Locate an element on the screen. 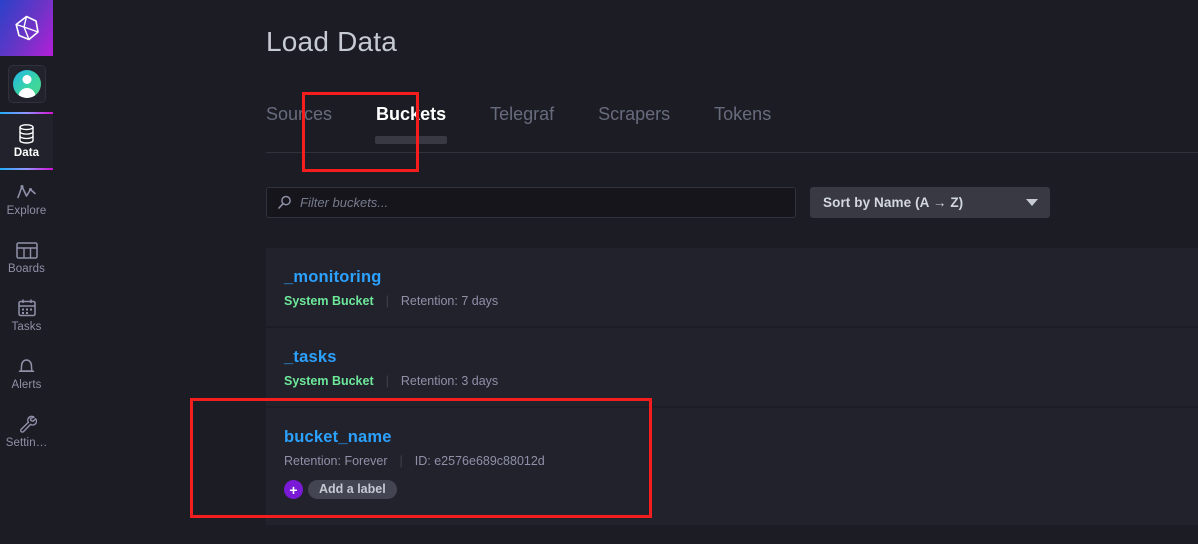 The width and height of the screenshot is (1198, 544). tab-tokens: Tokens is located at coordinates (742, 126).